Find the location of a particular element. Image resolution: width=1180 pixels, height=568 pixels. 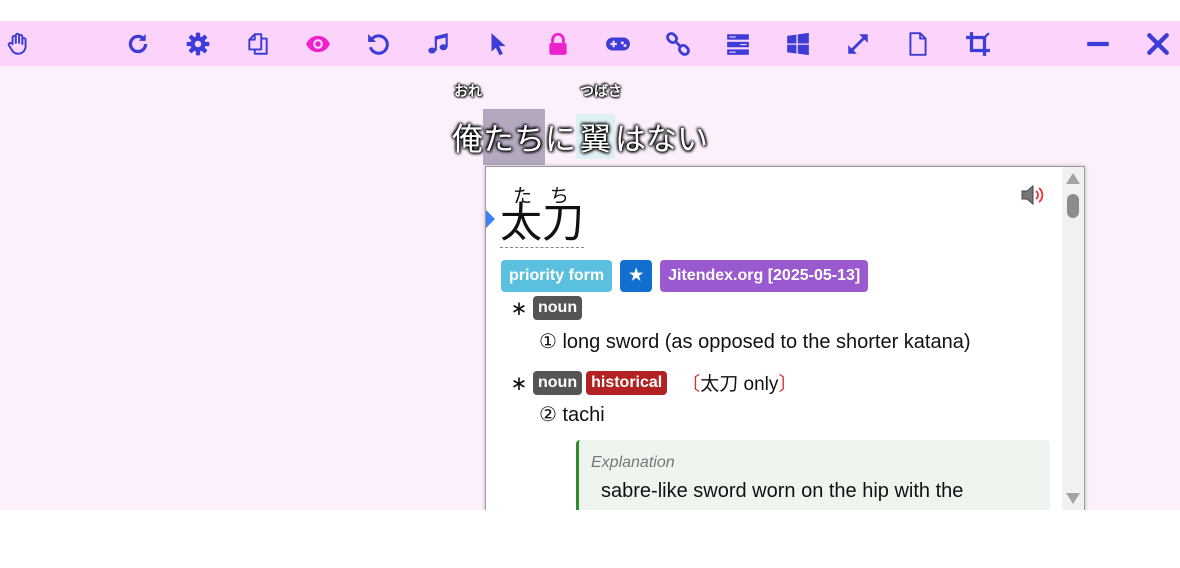

file-button is located at coordinates (918, 44).